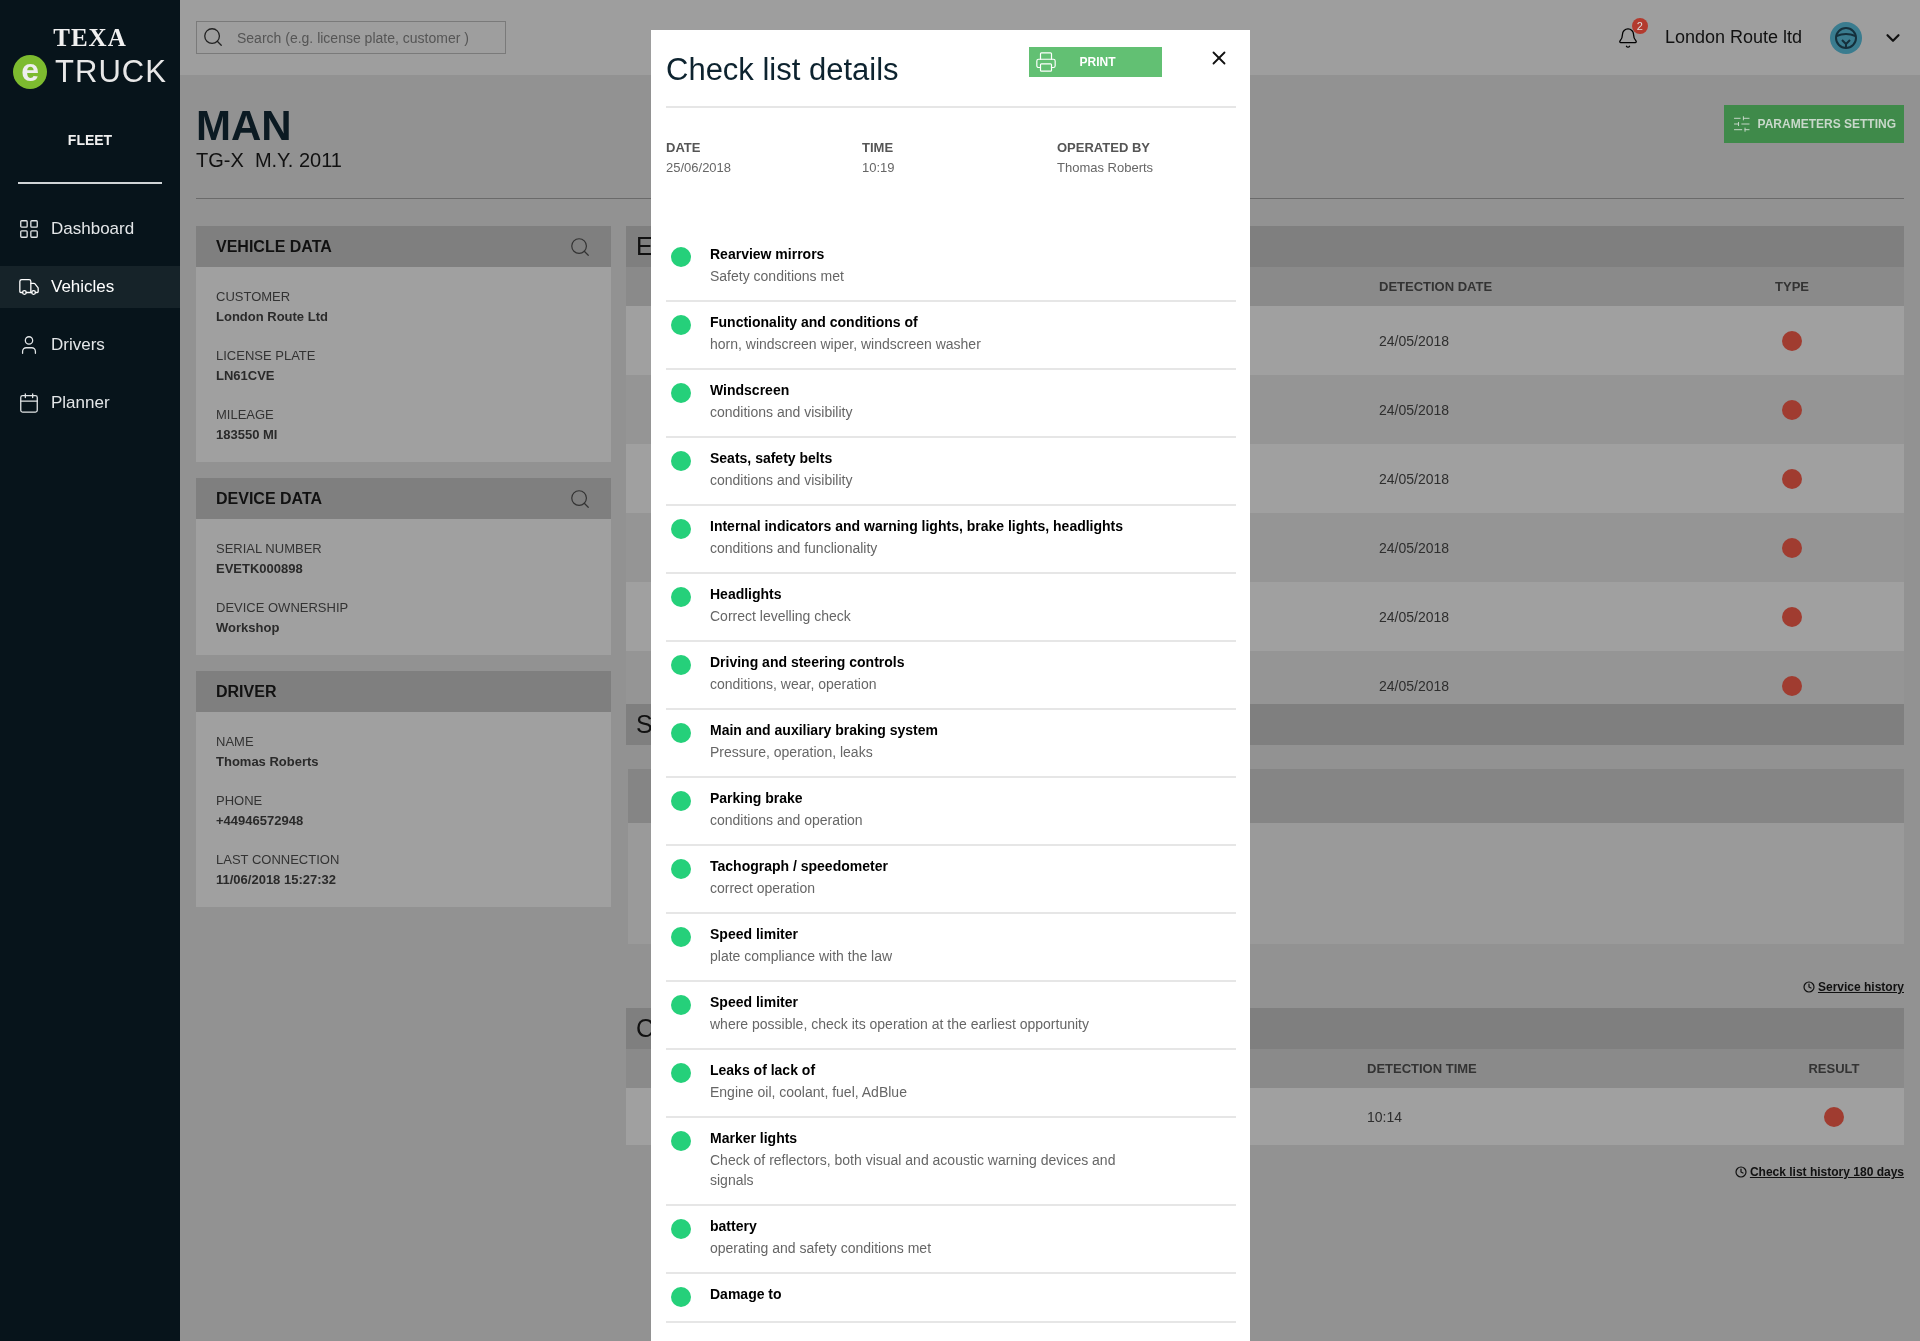 The width and height of the screenshot is (1920, 1341). Describe the element at coordinates (246, 691) in the screenshot. I see `panel-title: DRIVER` at that location.